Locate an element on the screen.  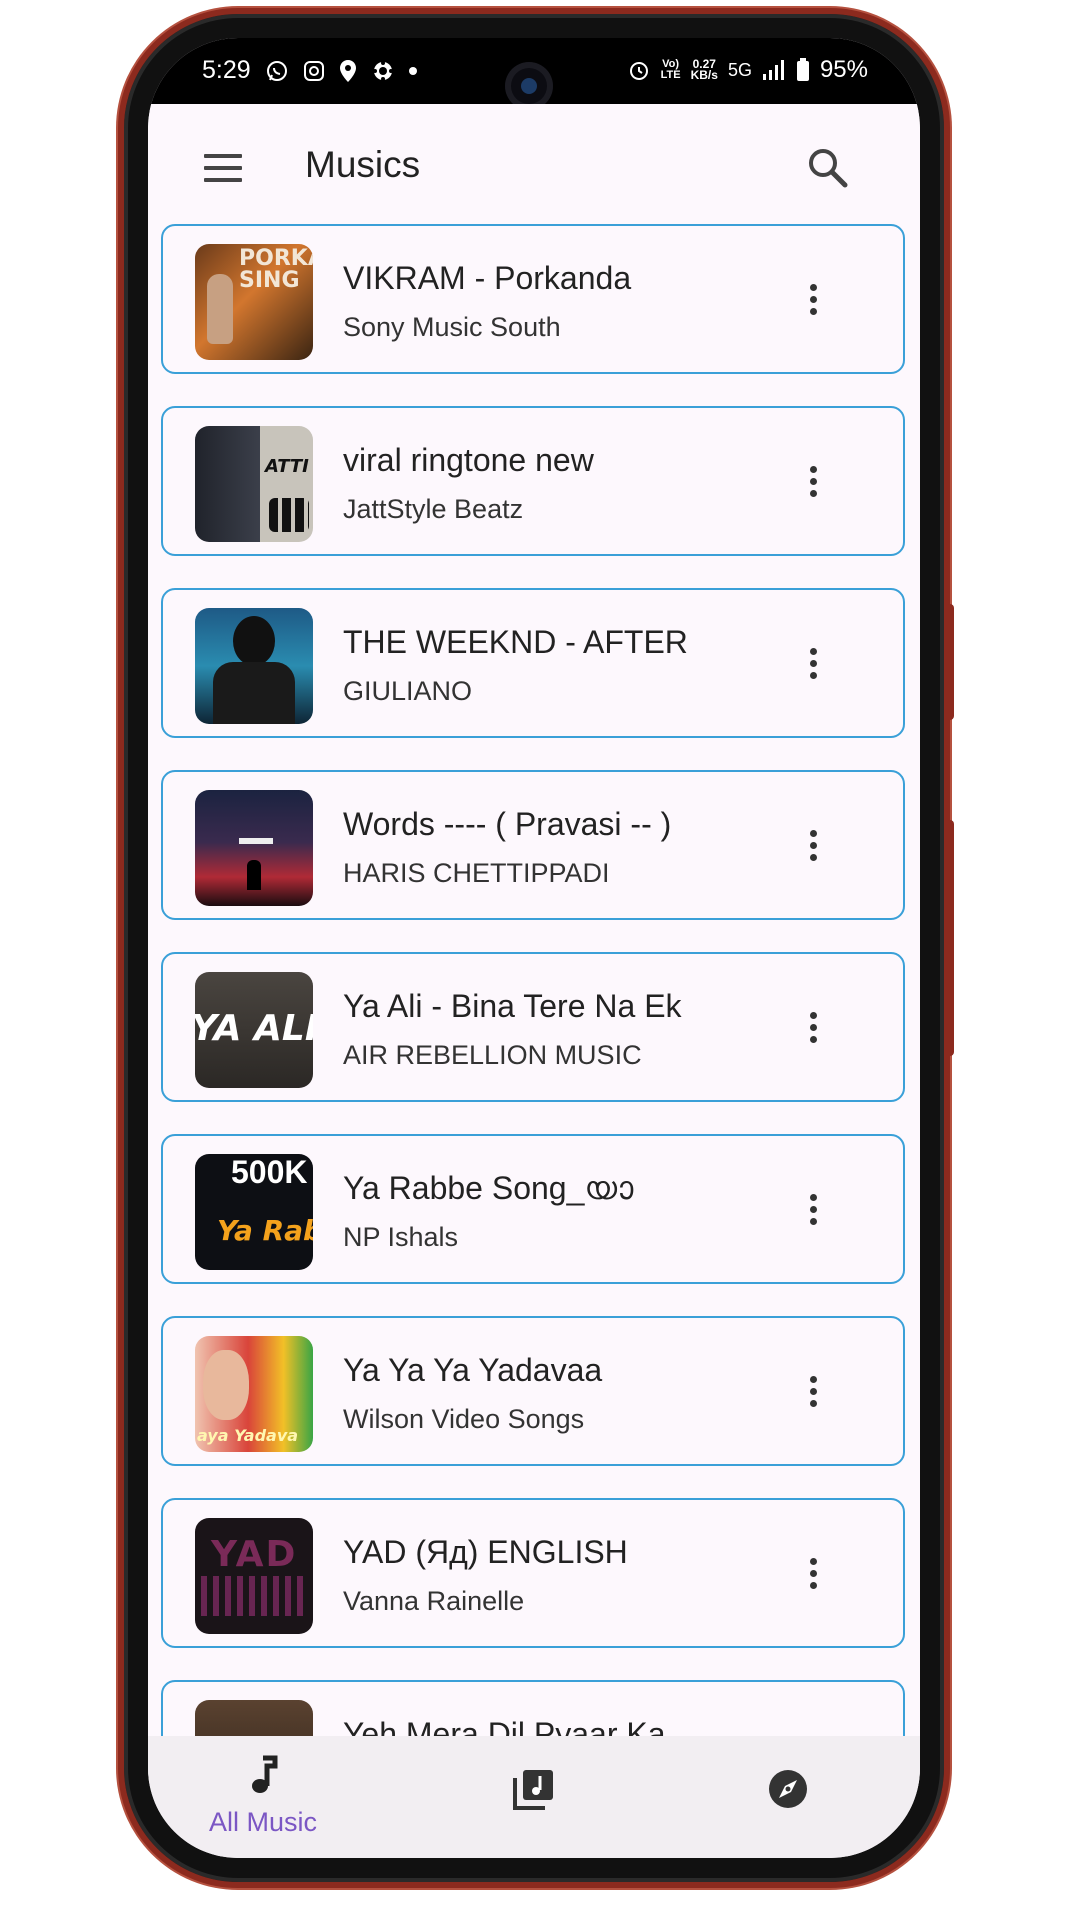
figure-graphic is located at coordinates (254, 641).